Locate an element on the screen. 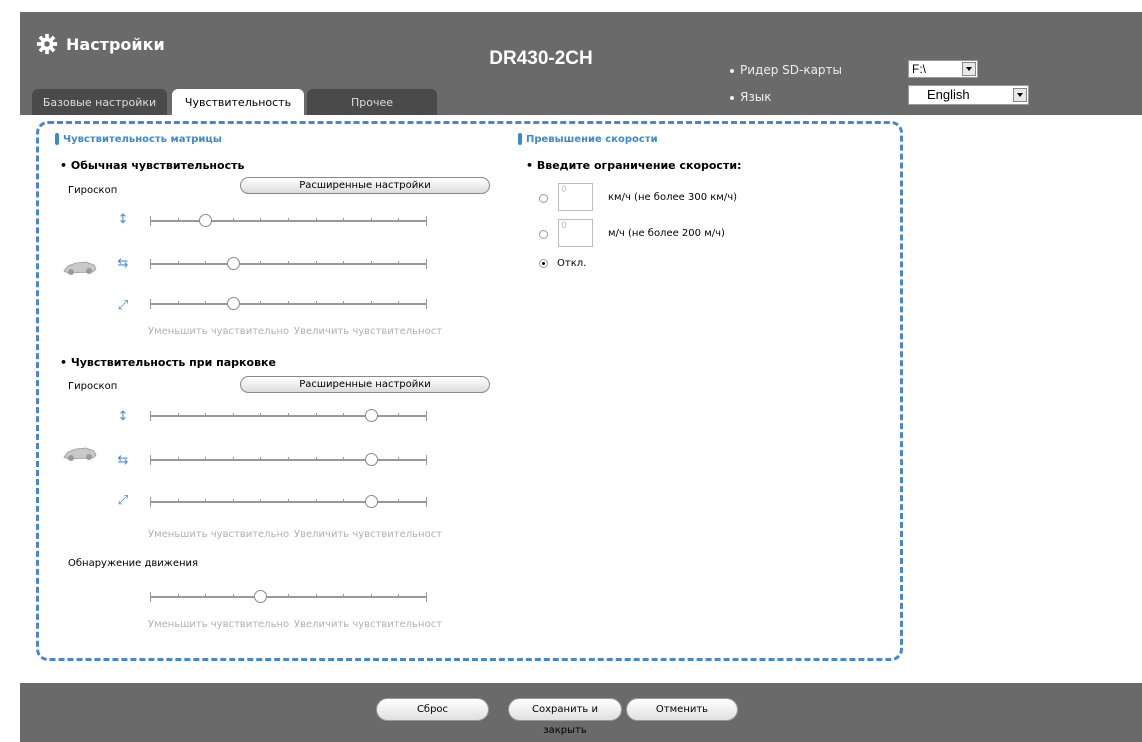 The width and height of the screenshot is (1142, 742). speed-kmh-radio is located at coordinates (543, 198).